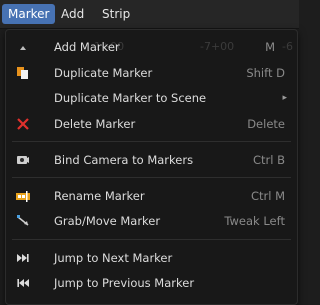 Image resolution: width=320 pixels, height=305 pixels. Describe the element at coordinates (23, 160) in the screenshot. I see `camera-icon` at that location.